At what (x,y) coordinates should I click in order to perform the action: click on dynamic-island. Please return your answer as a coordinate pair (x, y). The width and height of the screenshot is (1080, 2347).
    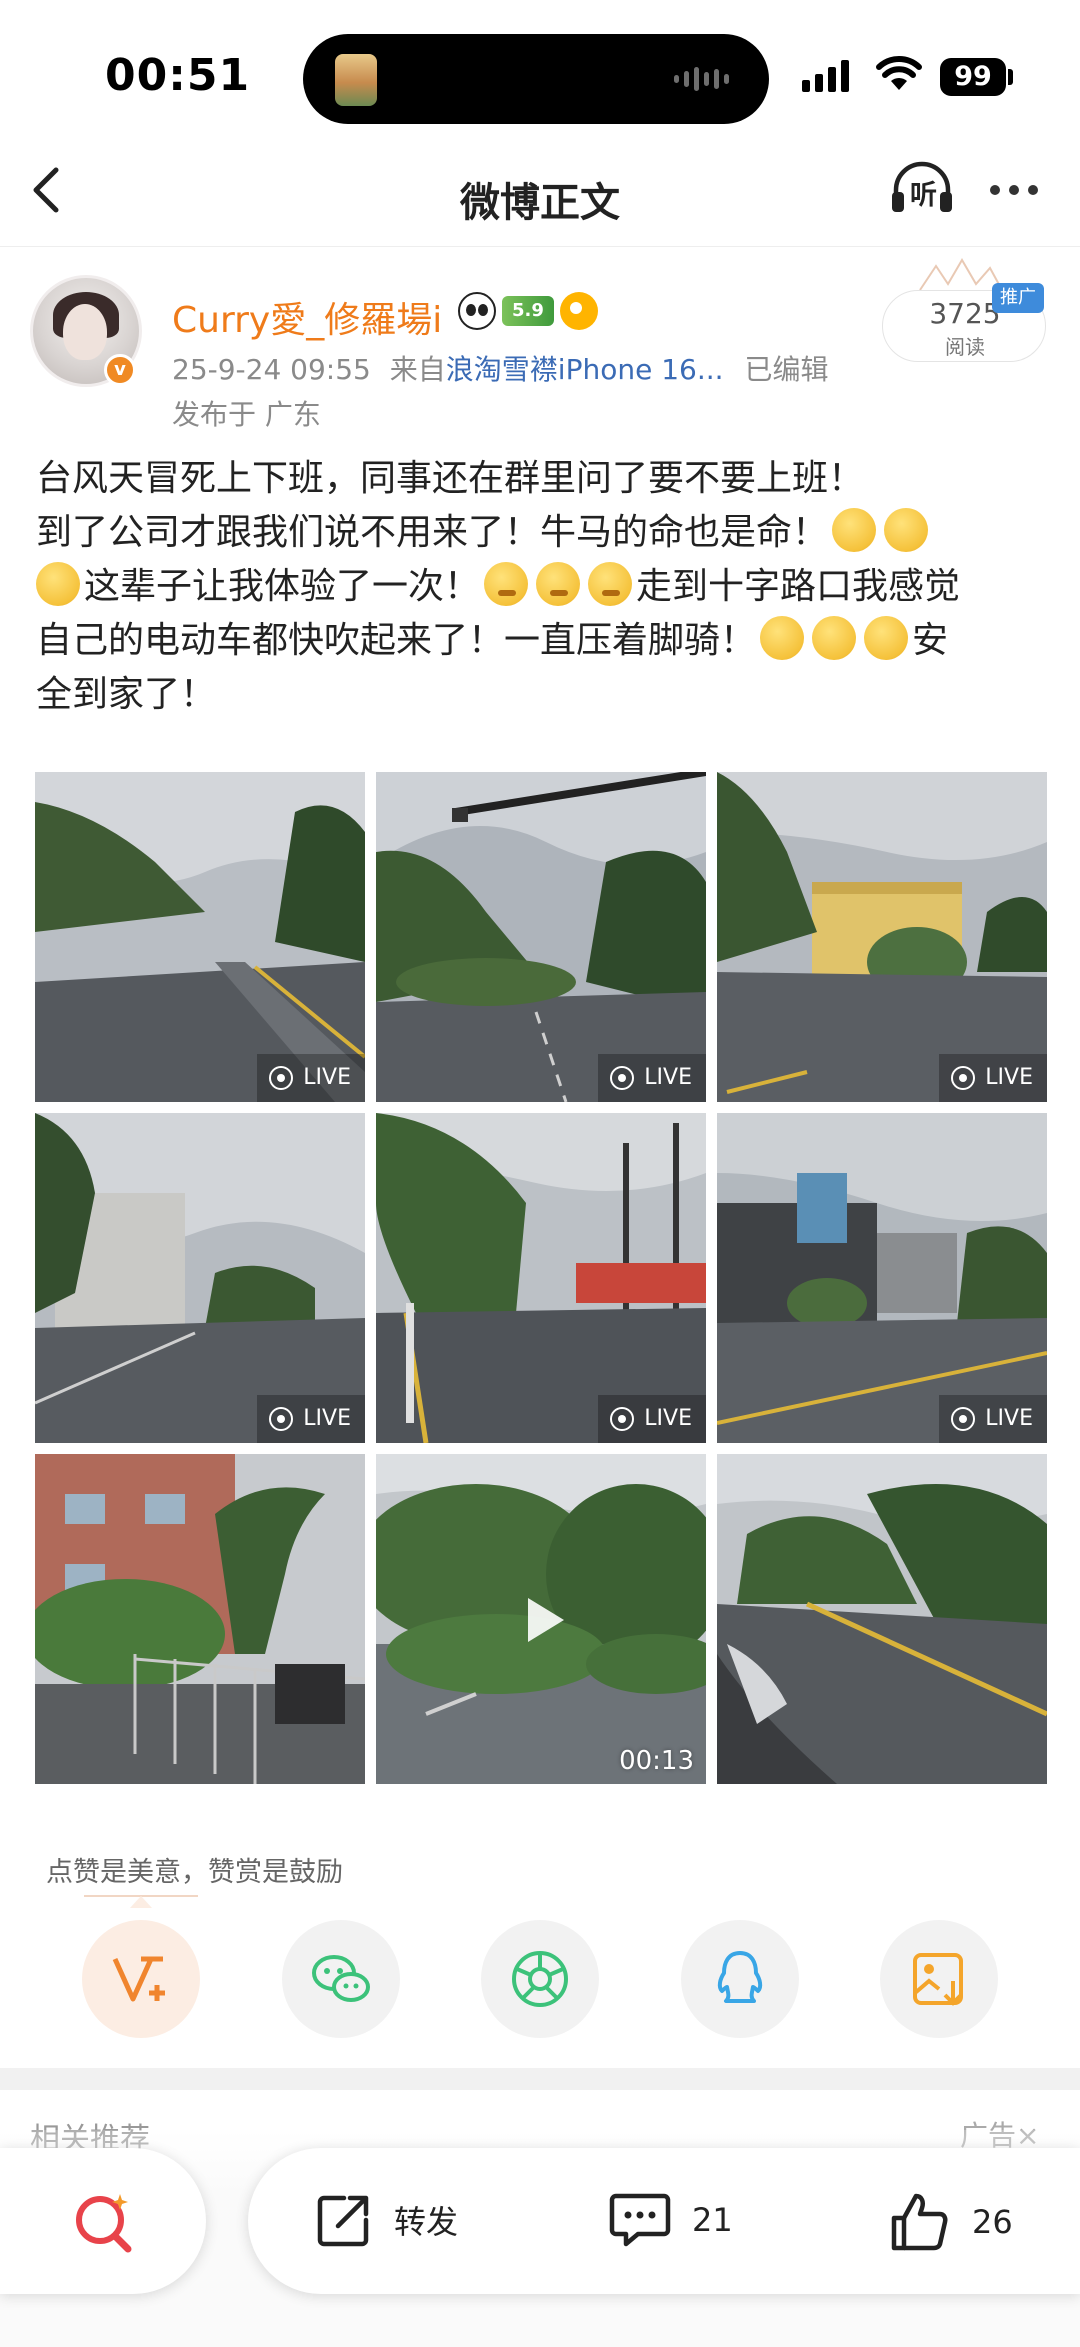
    Looking at the image, I should click on (536, 79).